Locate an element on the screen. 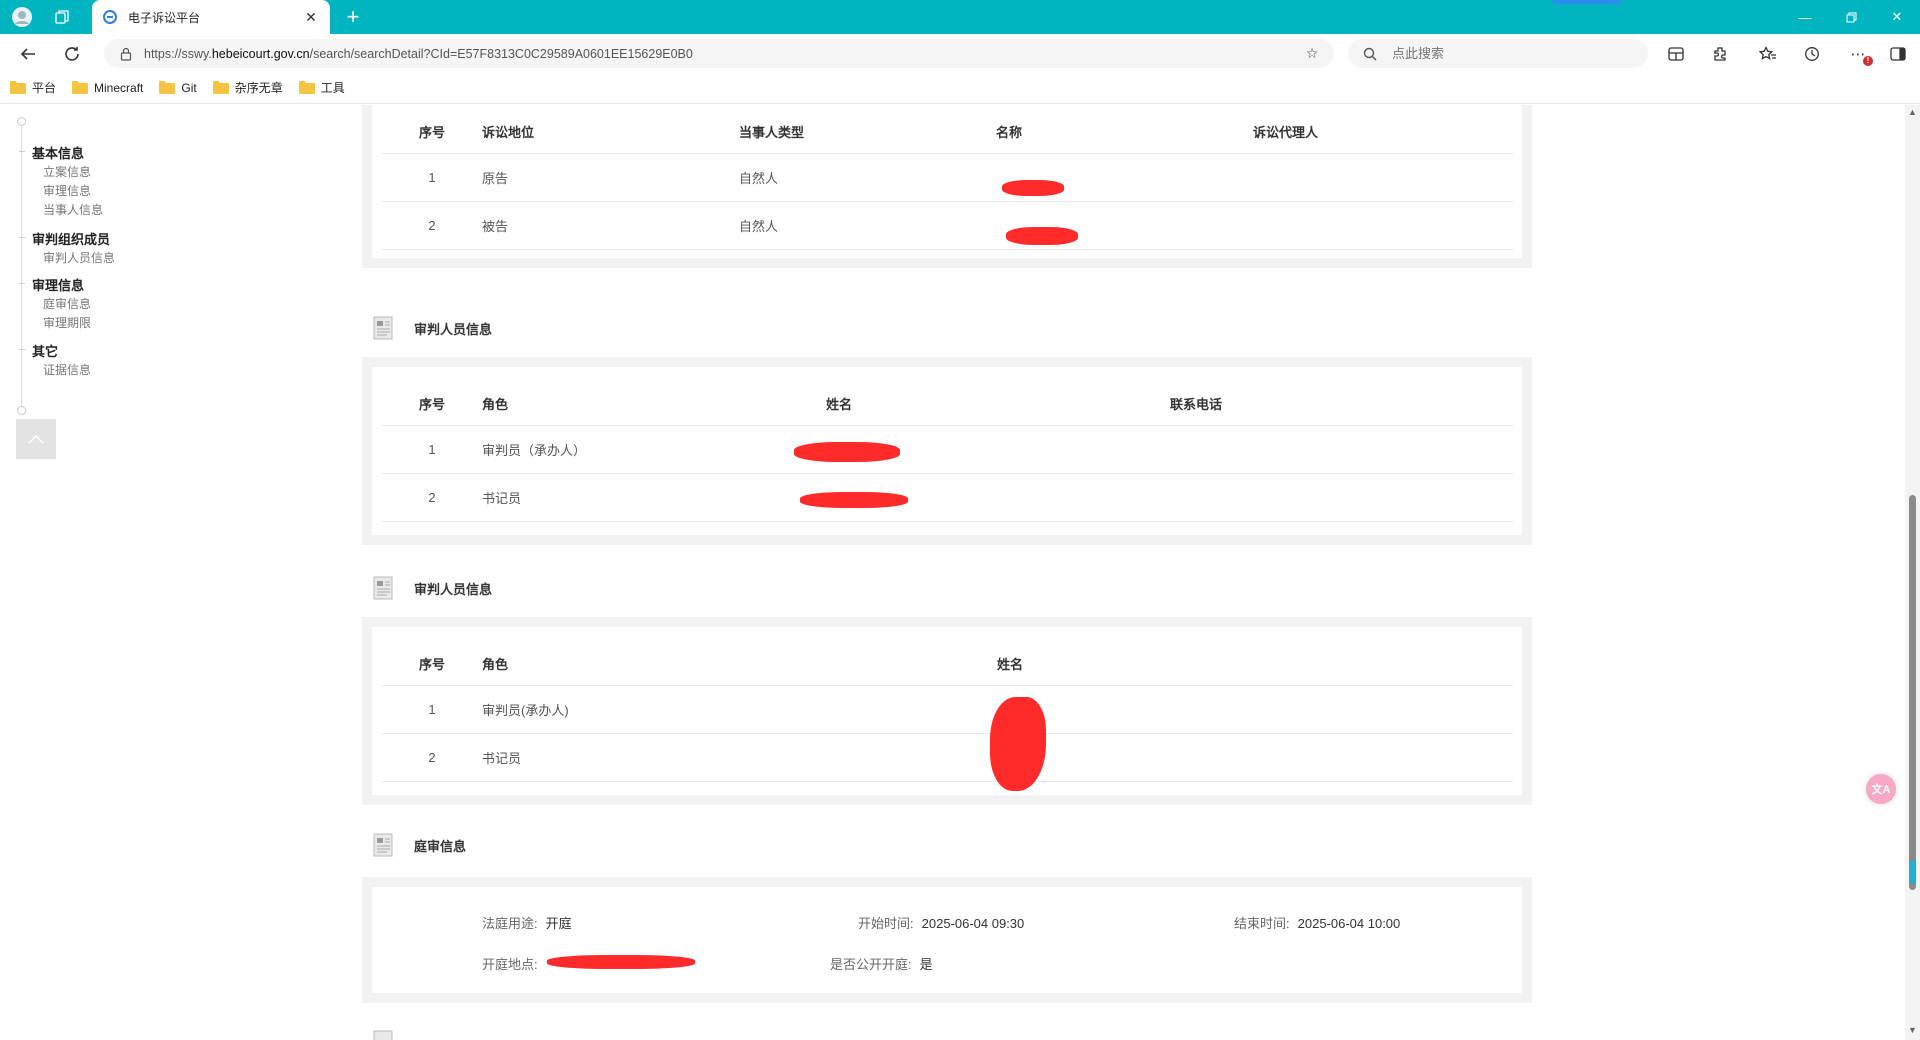 The height and width of the screenshot is (1040, 1920). table-row: 1 原告 自然人 is located at coordinates (947, 177).